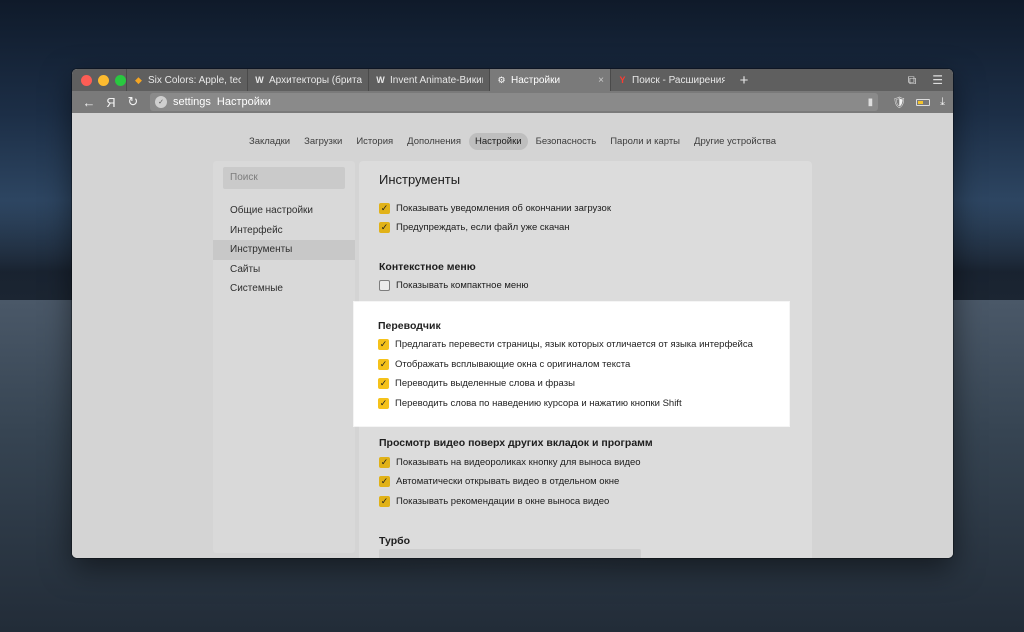  I want to click on gear-icon: ⚙, so click(501, 79).